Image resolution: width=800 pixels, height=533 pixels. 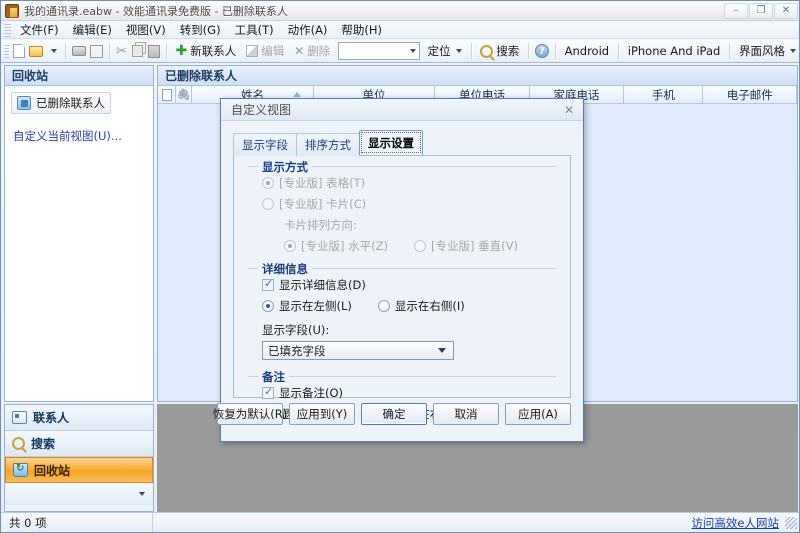 What do you see at coordinates (791, 522) in the screenshot?
I see `resize-grip-icon` at bounding box center [791, 522].